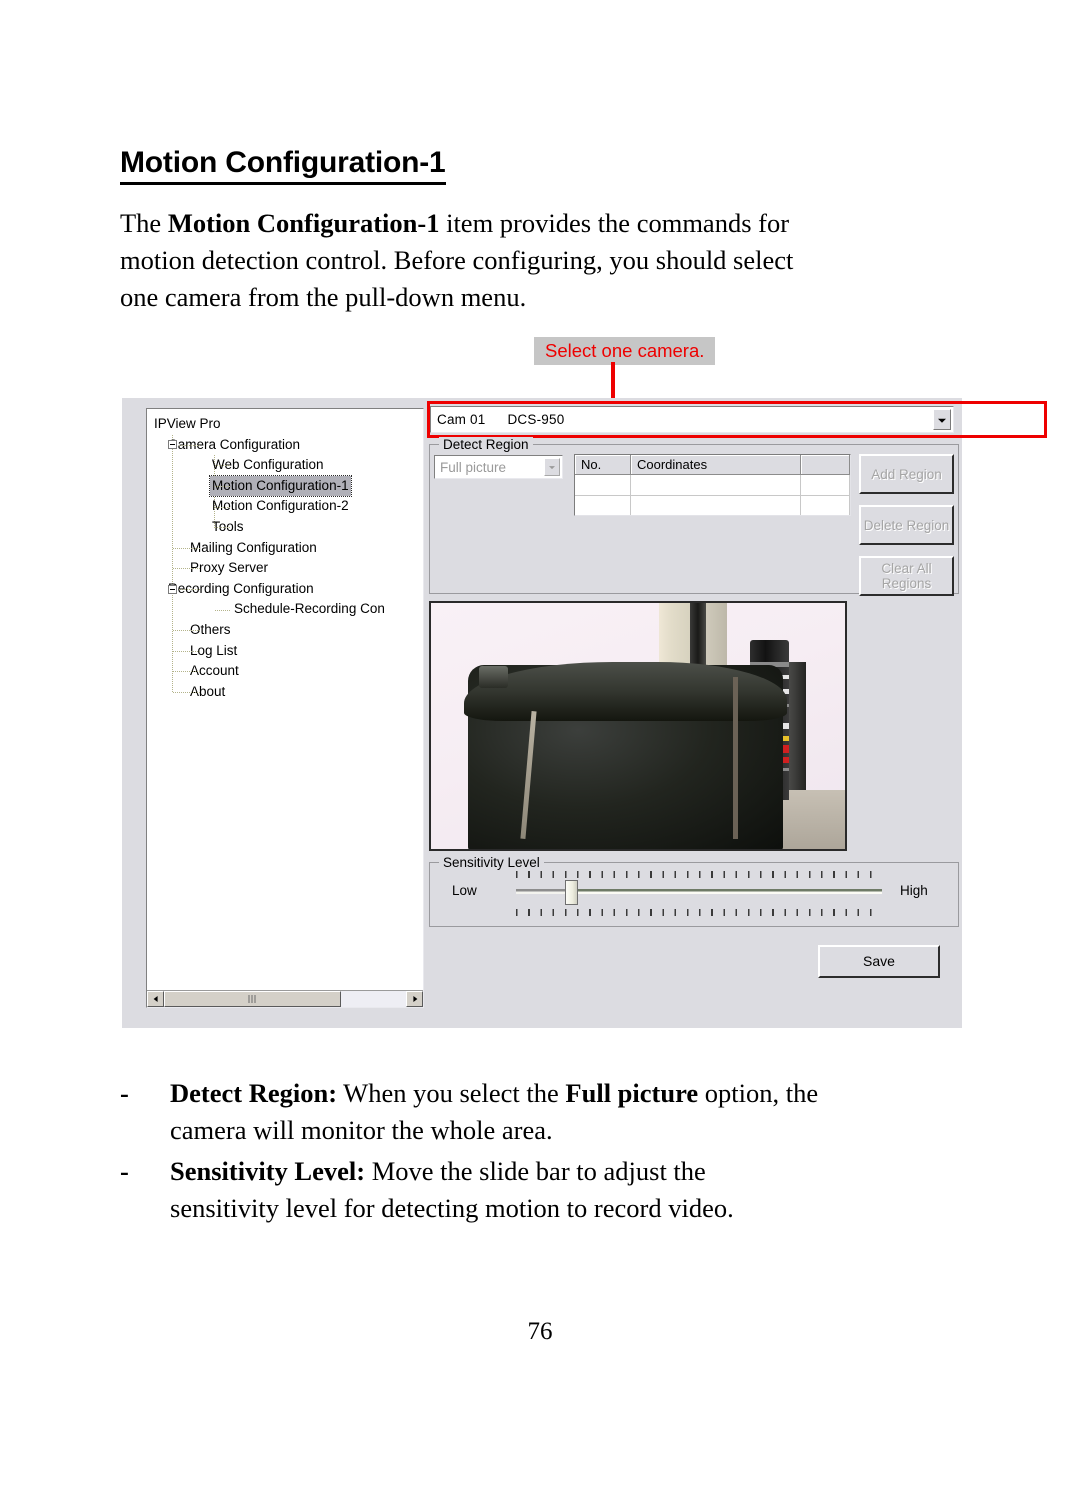  I want to click on intro-line1-post: item provides the commands for, so click(614, 223).